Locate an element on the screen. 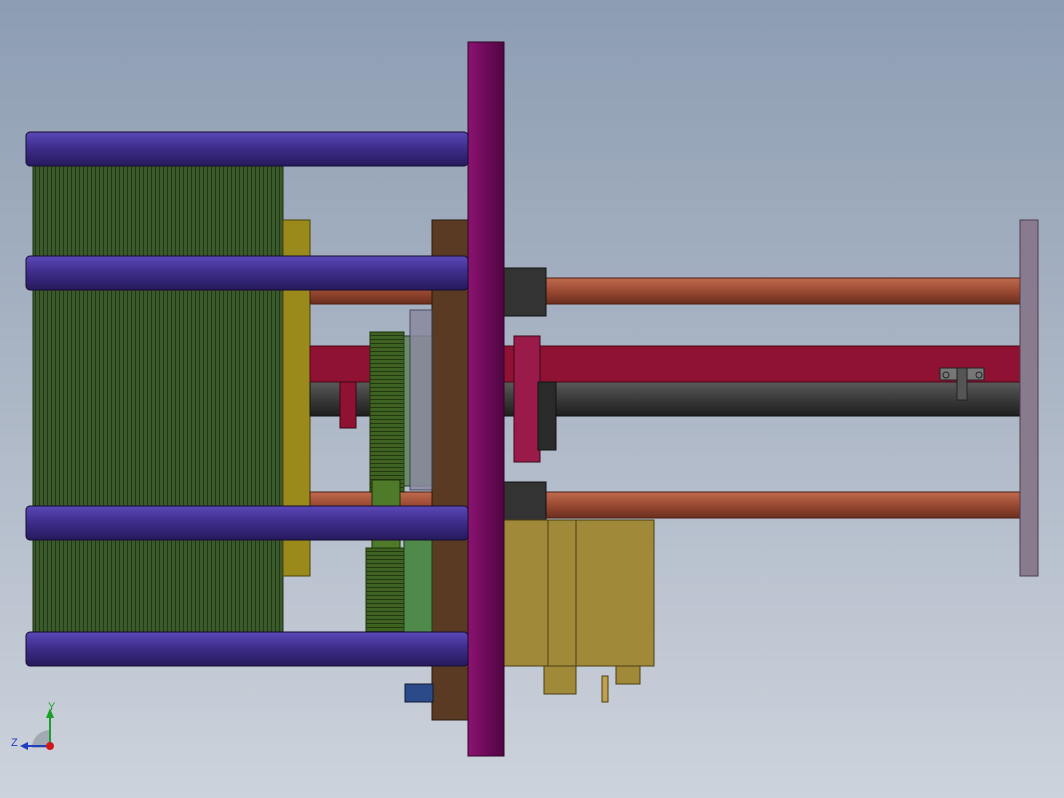 The width and height of the screenshot is (1064, 798). connector-block is located at coordinates (419, 693).